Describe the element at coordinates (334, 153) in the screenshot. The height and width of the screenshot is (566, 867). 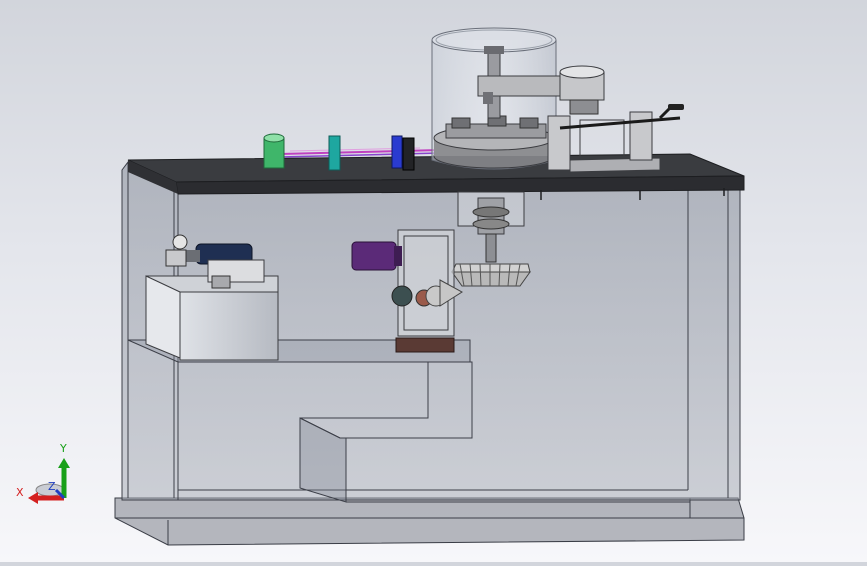
I see `teal-block-part` at that location.